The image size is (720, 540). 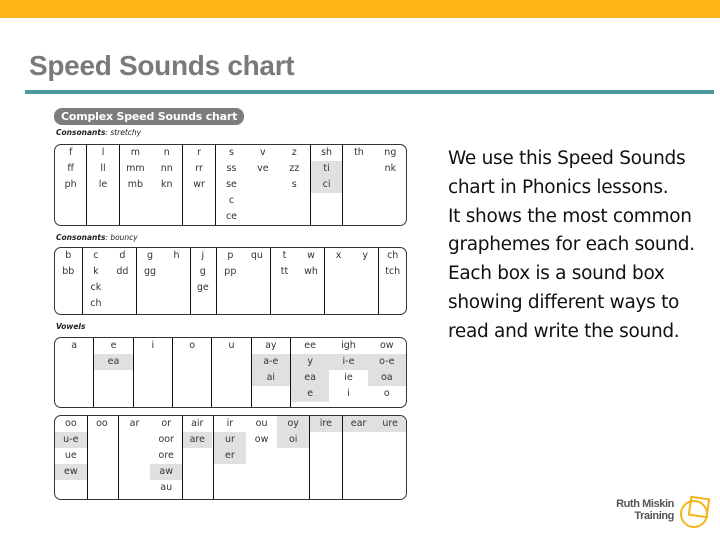 I want to click on grapheme-cell: k, so click(x=96, y=271).